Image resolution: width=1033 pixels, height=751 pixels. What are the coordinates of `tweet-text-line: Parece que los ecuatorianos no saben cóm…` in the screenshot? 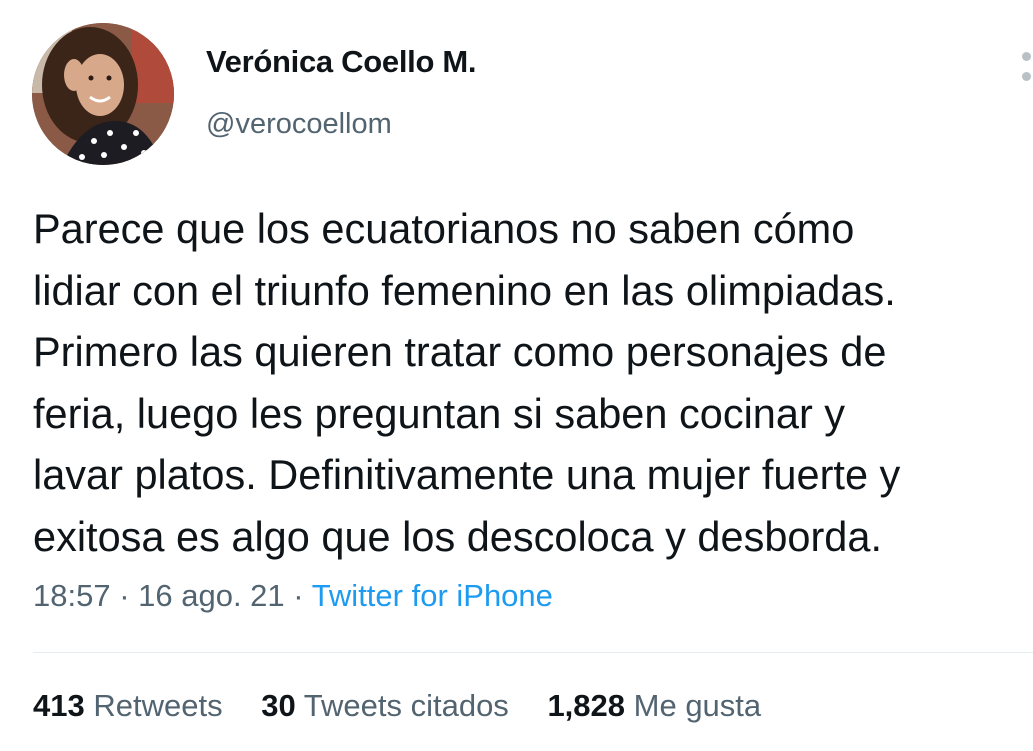 It's located at (444, 228).